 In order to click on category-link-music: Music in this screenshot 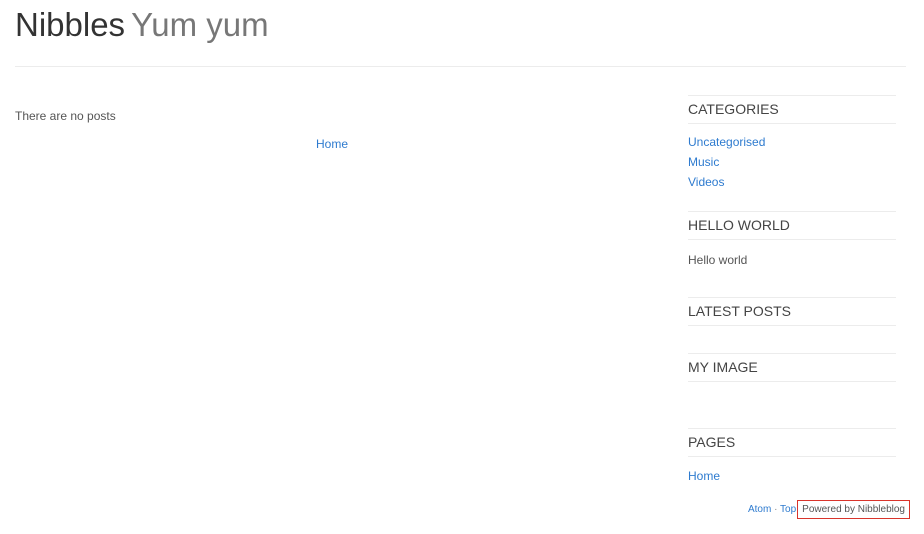, I will do `click(703, 162)`.